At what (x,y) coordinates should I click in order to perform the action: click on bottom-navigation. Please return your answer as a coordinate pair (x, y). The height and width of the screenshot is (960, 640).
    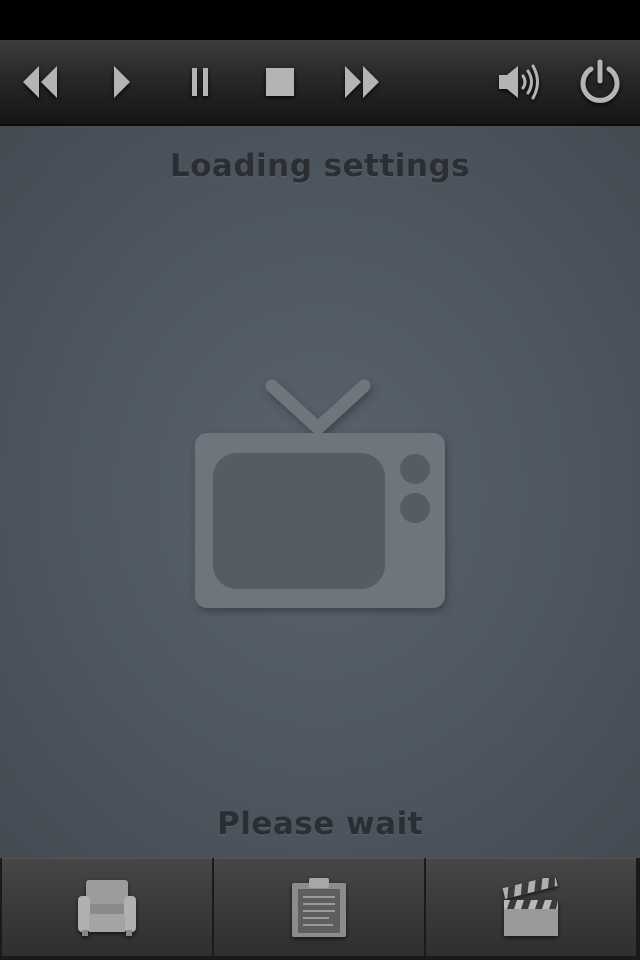
    Looking at the image, I should click on (320, 909).